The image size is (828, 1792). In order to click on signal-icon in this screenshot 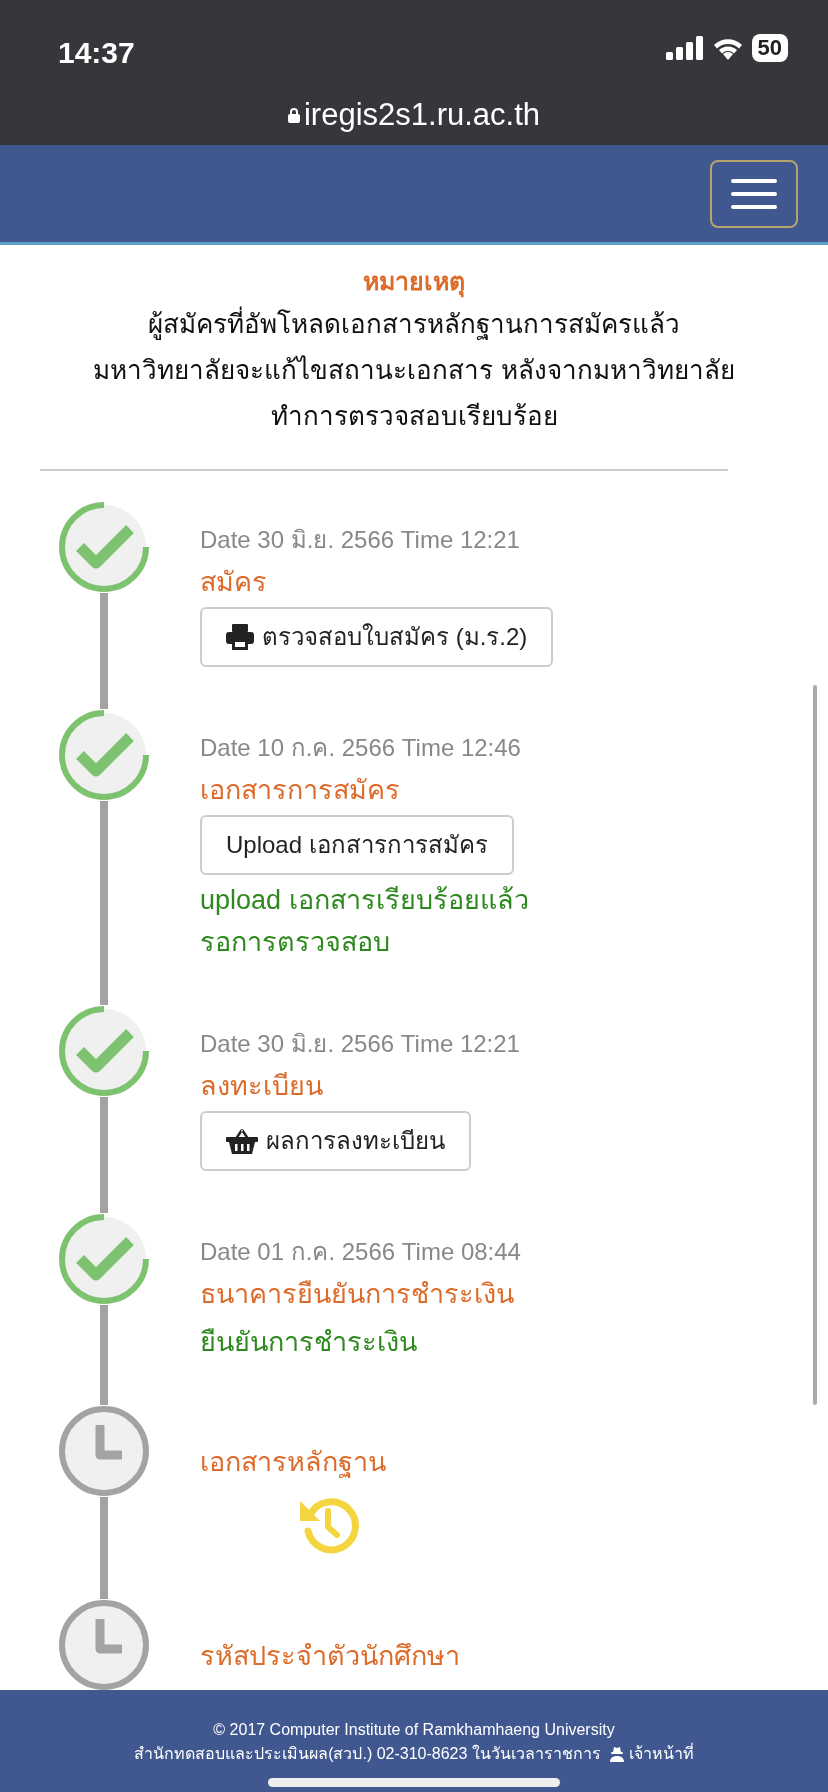, I will do `click(684, 48)`.